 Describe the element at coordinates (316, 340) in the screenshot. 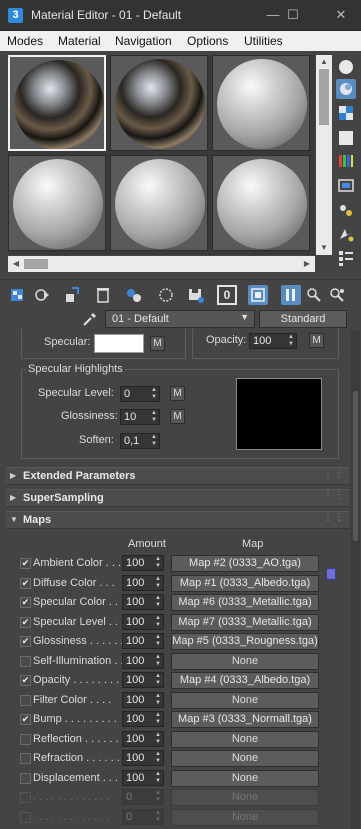

I see `opacity-map-button: M` at that location.